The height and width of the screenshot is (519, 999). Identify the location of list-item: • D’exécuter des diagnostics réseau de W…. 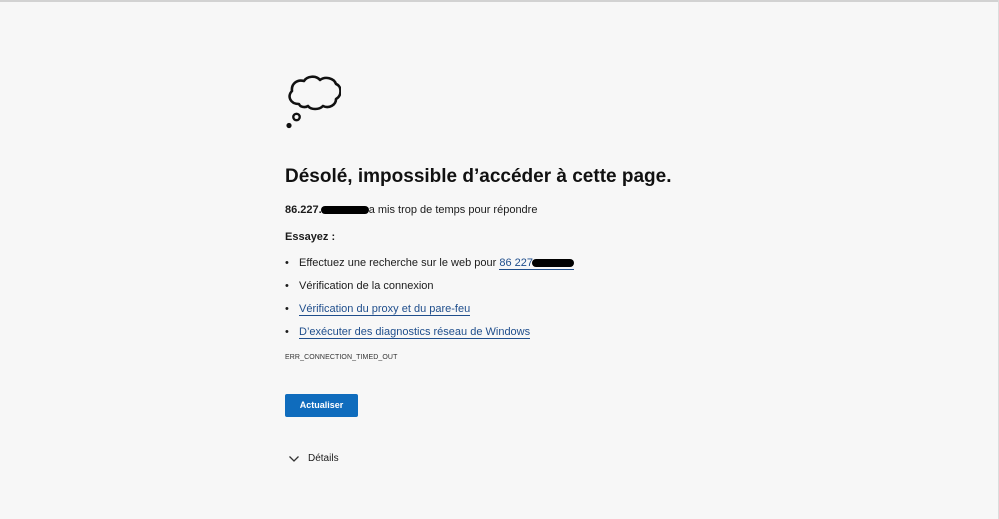
(565, 332).